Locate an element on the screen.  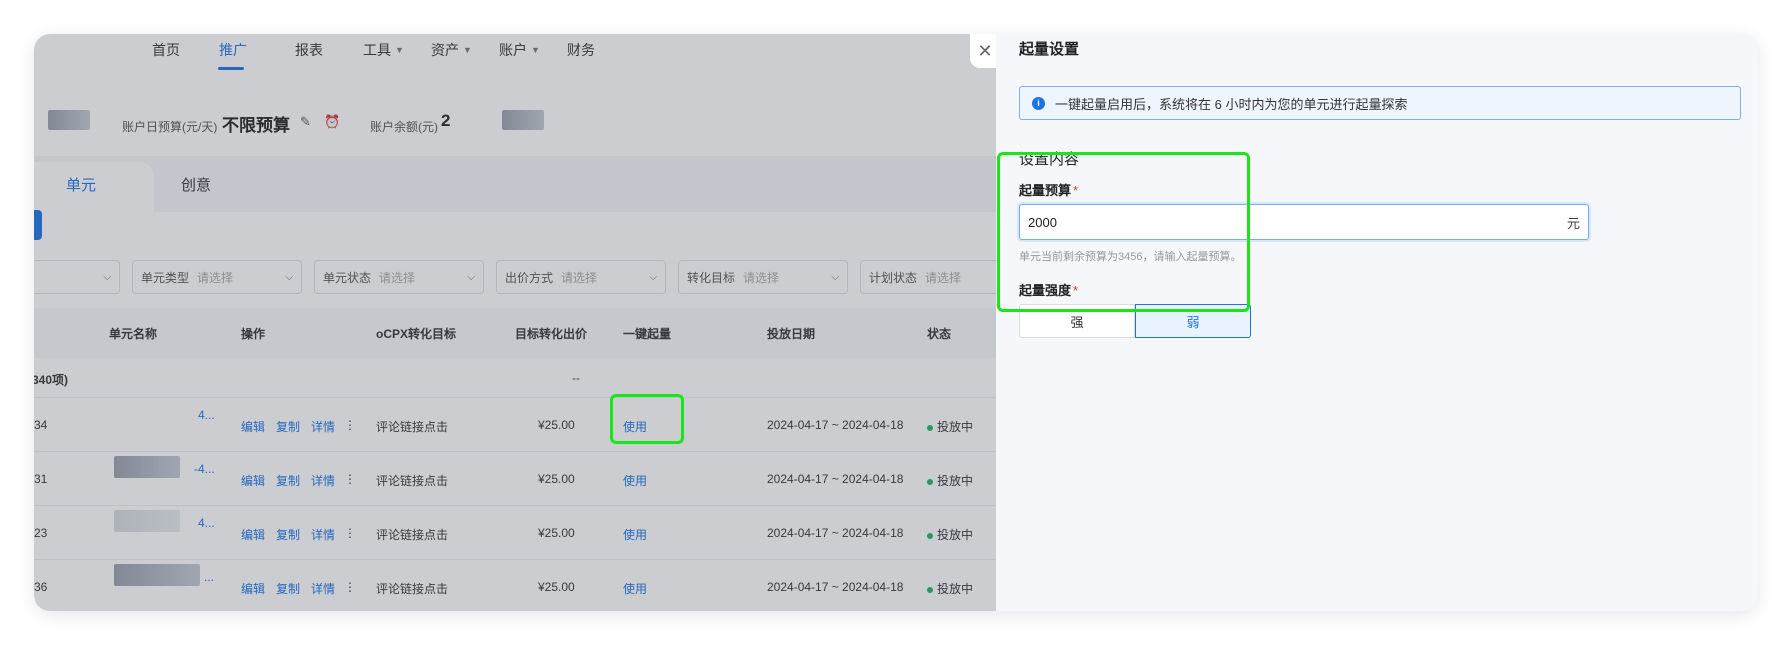
boost-use-highlight is located at coordinates (647, 419).